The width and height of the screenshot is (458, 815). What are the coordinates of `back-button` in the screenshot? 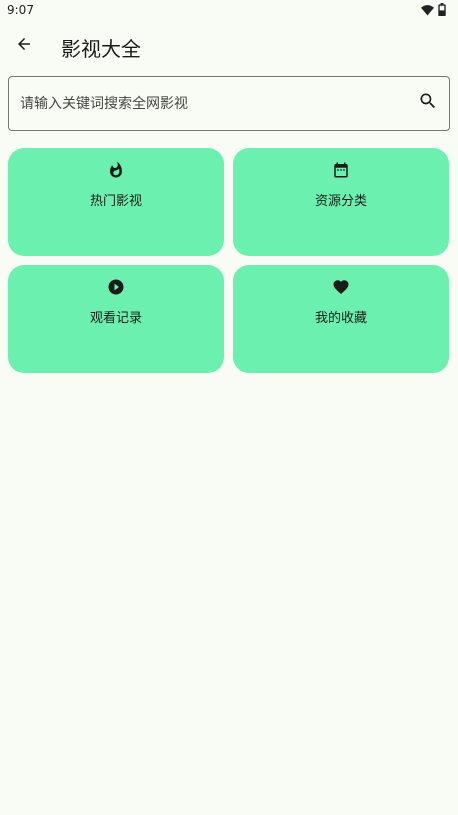 It's located at (24, 46).